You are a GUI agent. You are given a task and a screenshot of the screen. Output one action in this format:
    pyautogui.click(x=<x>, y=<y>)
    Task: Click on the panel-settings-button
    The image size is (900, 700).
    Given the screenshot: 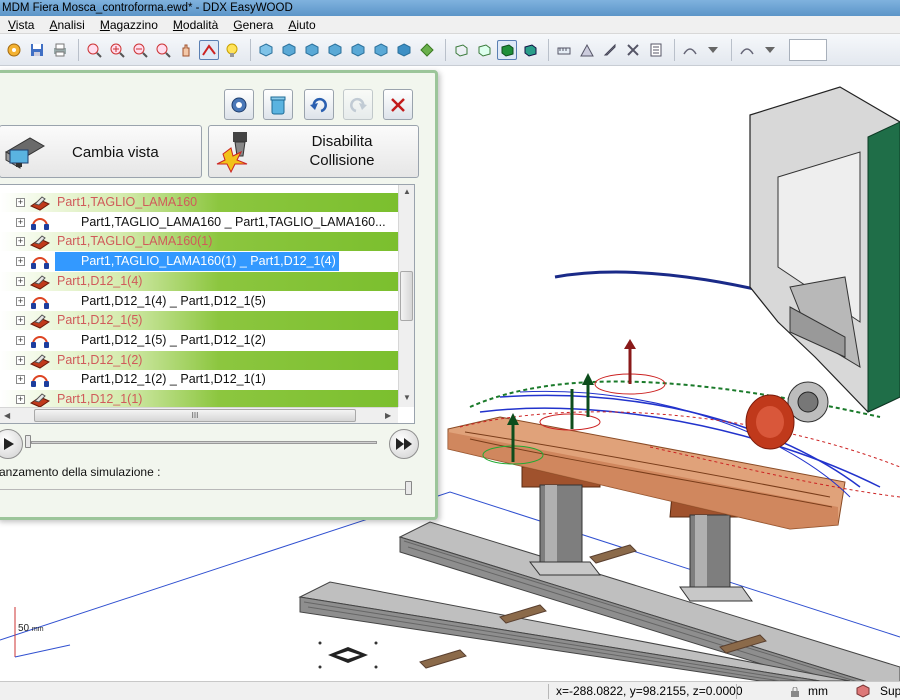 What is the action you would take?
    pyautogui.click(x=239, y=104)
    